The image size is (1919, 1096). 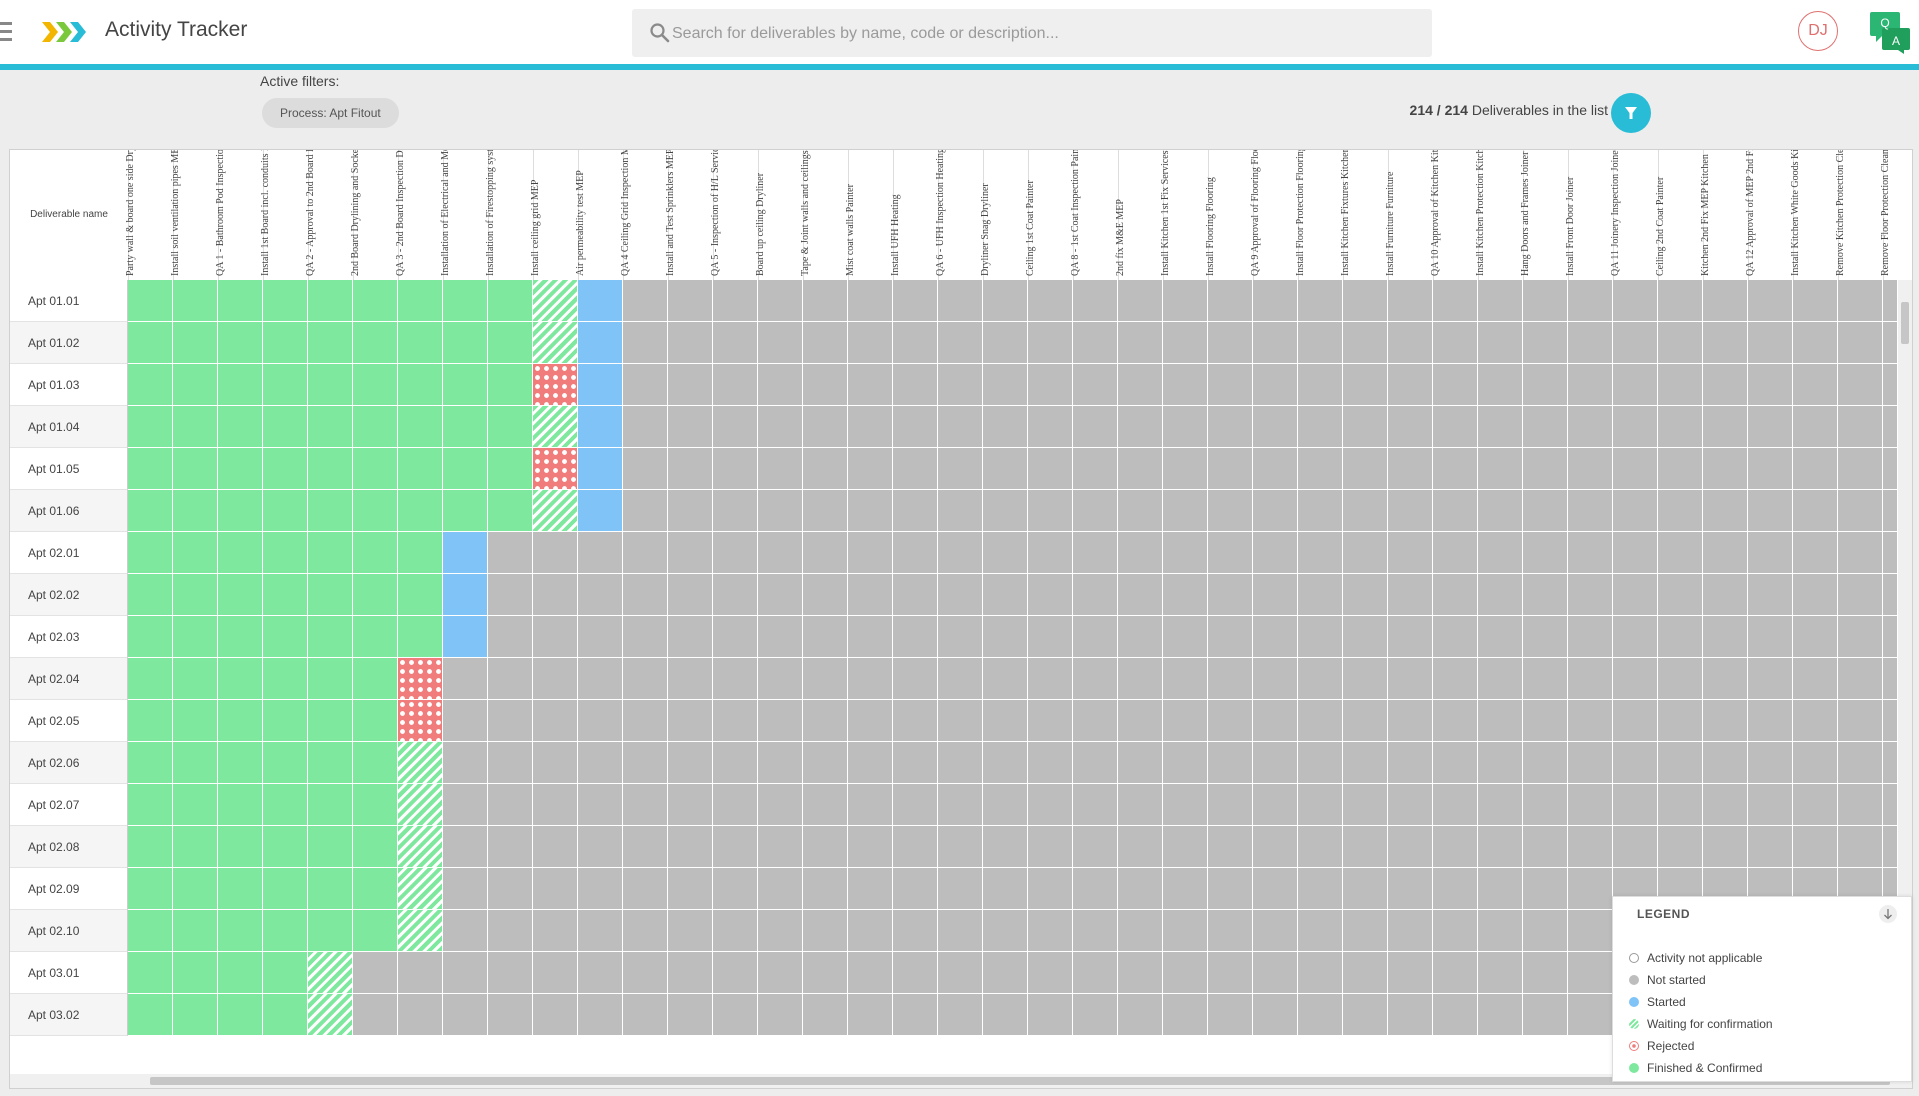 I want to click on column-header: Remove Kitchen Protection Cleaner, so click(x=1859, y=215).